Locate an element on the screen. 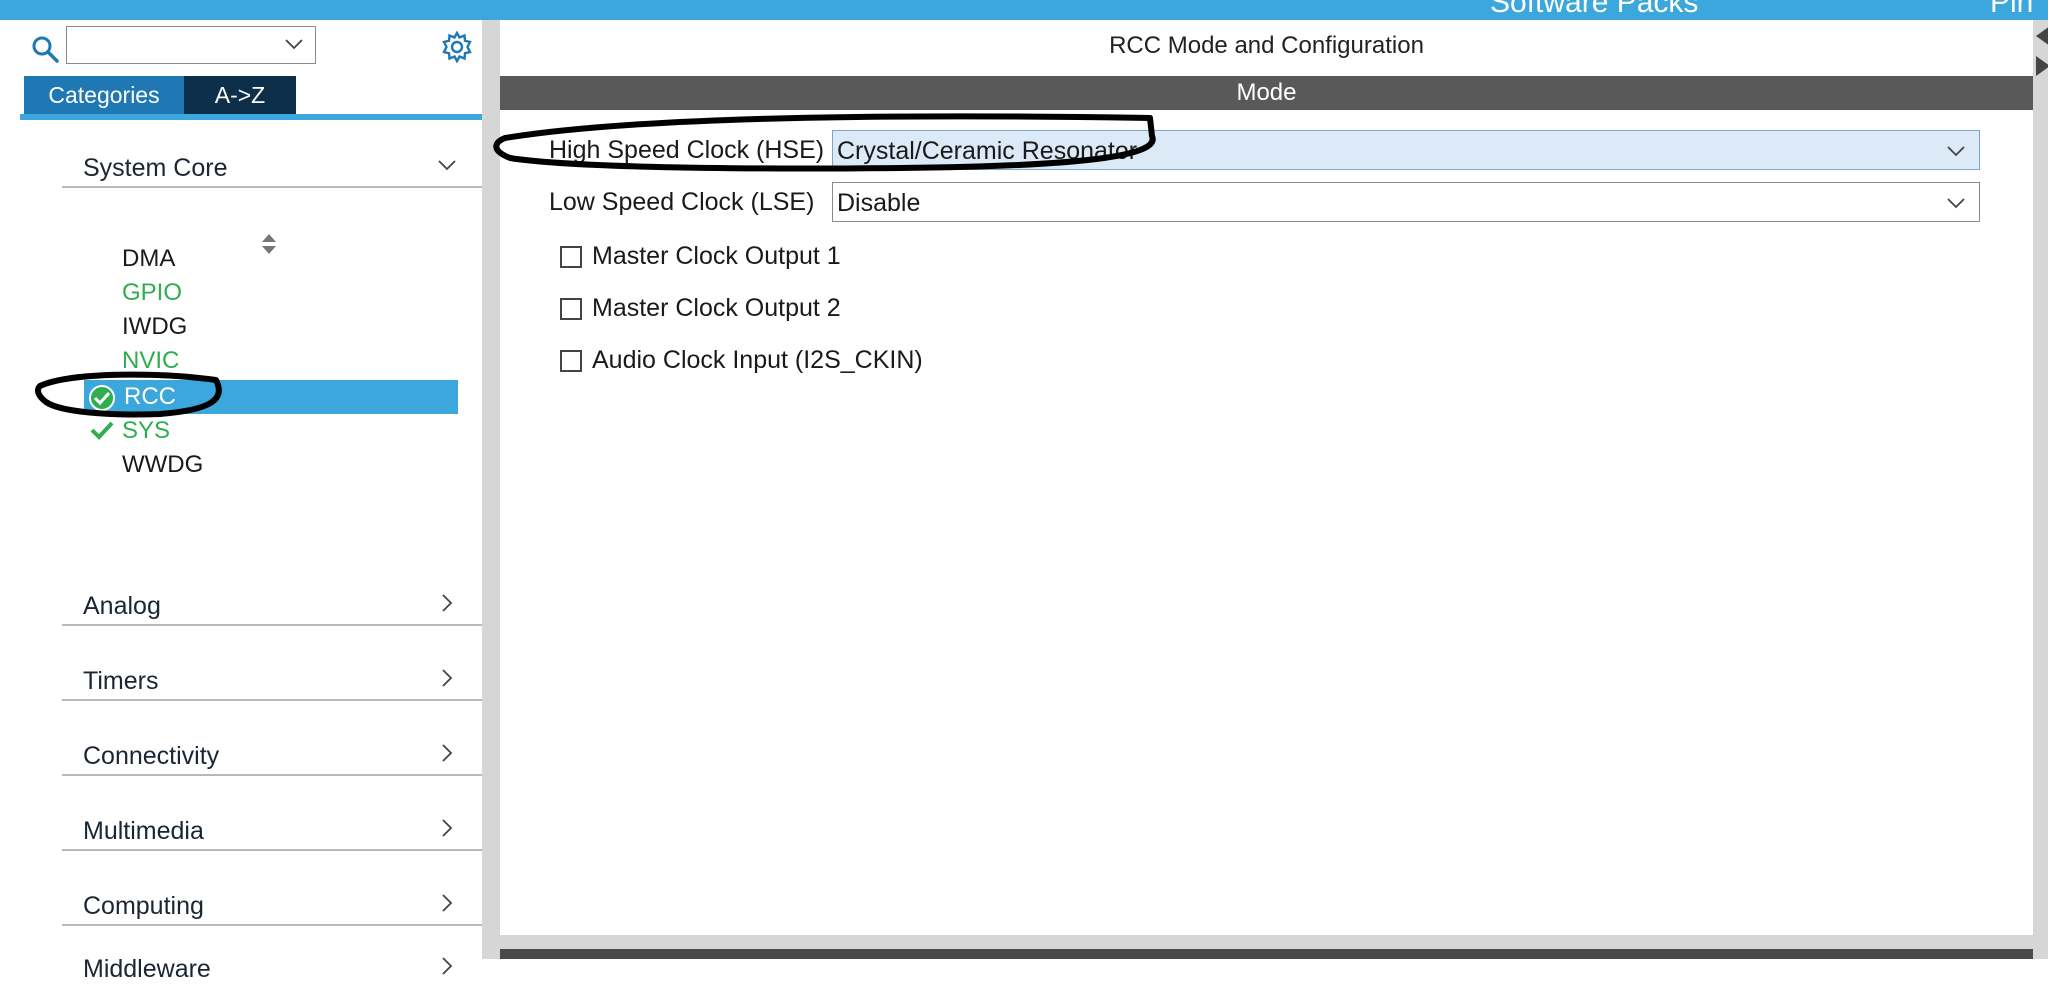 The image size is (2048, 987). search-input is located at coordinates (175, 46).